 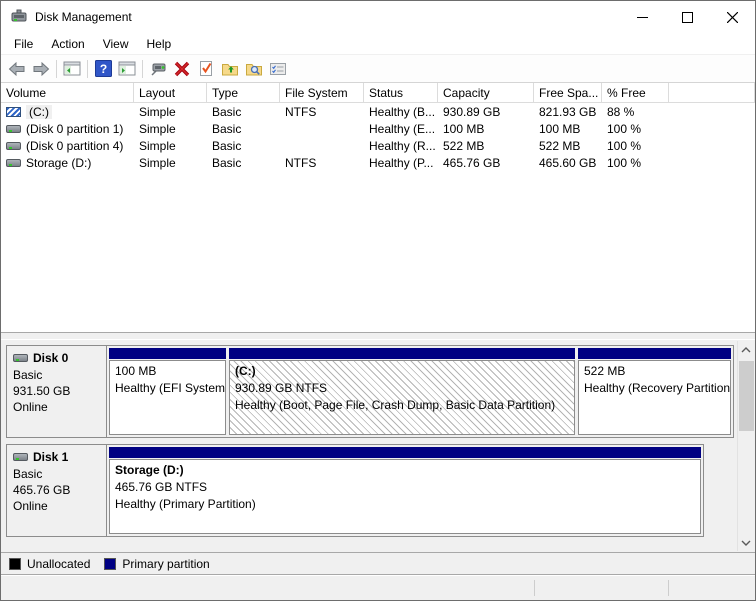 What do you see at coordinates (534, 588) in the screenshot?
I see `statusbar-divider` at bounding box center [534, 588].